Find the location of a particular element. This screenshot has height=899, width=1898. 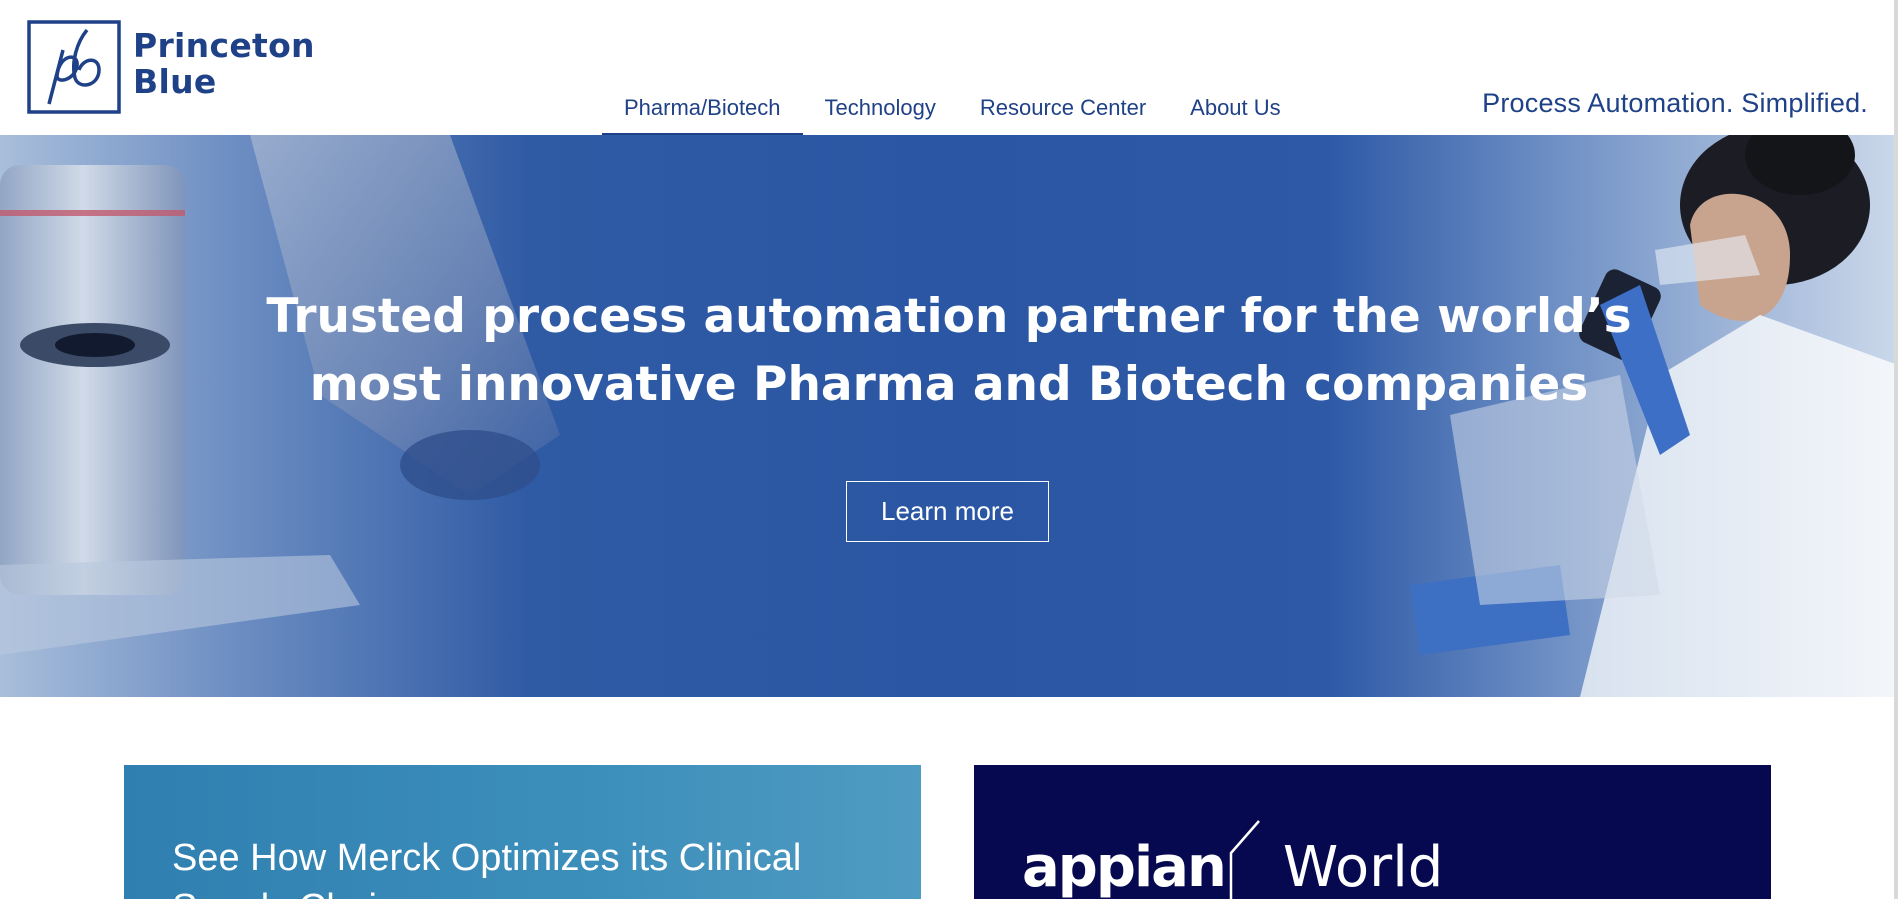

nav-item-pharma-biotech: Pharma/Biotech is located at coordinates (702, 110).